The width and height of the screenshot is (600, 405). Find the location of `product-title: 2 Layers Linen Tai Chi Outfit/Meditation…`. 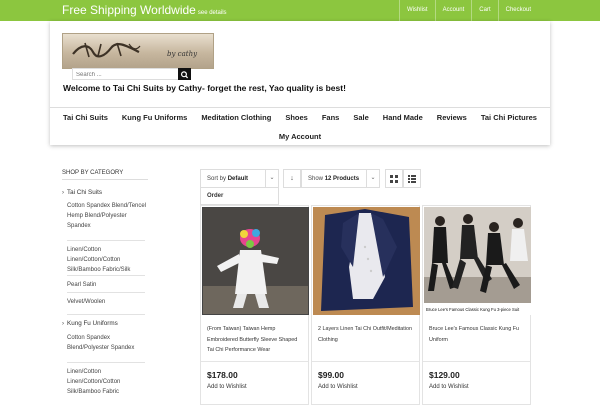

product-title: 2 Layers Linen Tai Chi Outfit/Meditation… is located at coordinates (367, 334).